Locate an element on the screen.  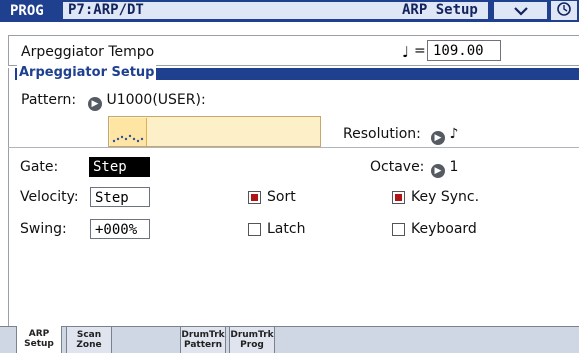
clock-icon is located at coordinates (564, 9).